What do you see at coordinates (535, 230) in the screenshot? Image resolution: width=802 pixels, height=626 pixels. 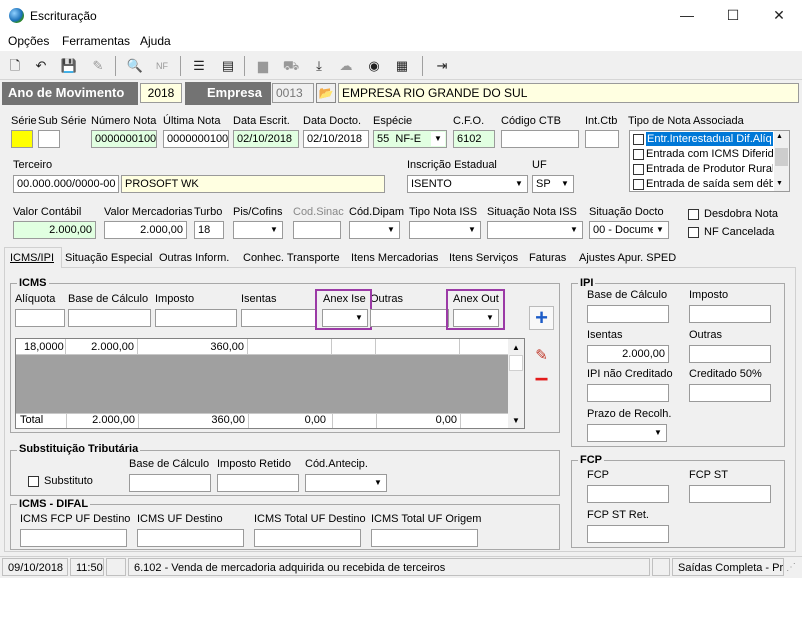 I see `situacao-iss-select: ▼` at bounding box center [535, 230].